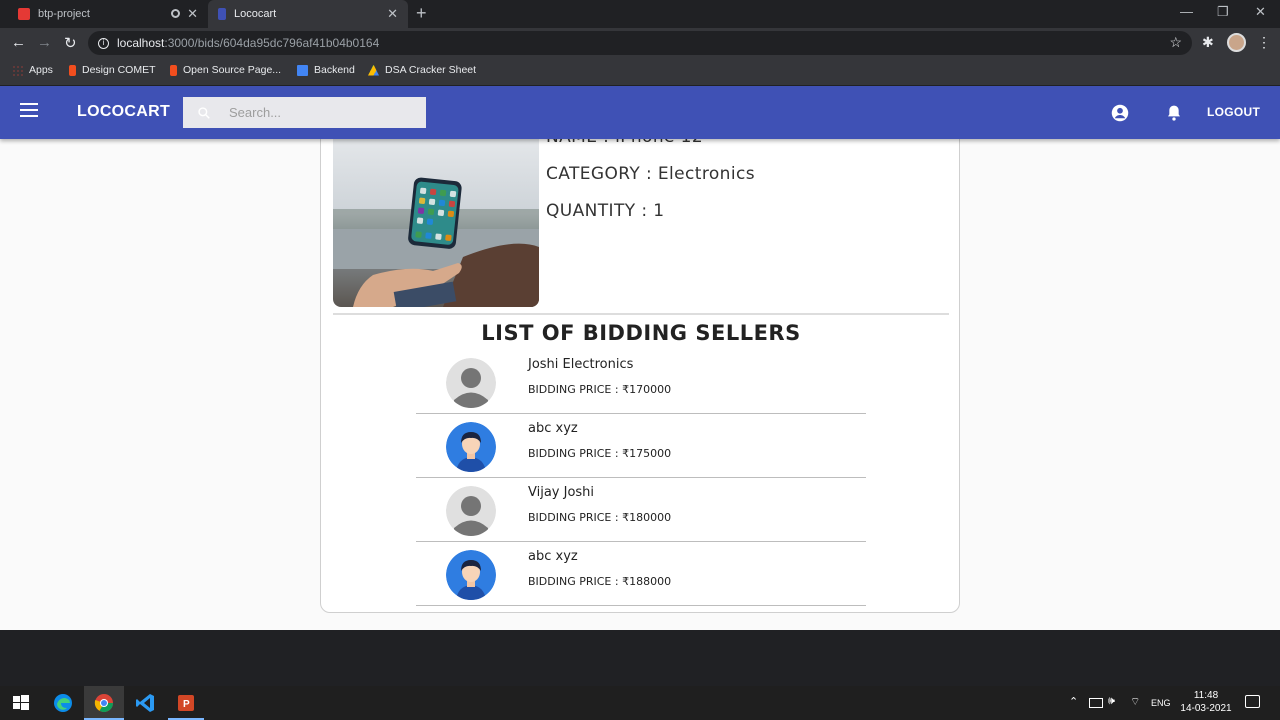  Describe the element at coordinates (600, 517) in the screenshot. I see `seller-bid-price: BIDDING PRICE : ₹180000` at that location.